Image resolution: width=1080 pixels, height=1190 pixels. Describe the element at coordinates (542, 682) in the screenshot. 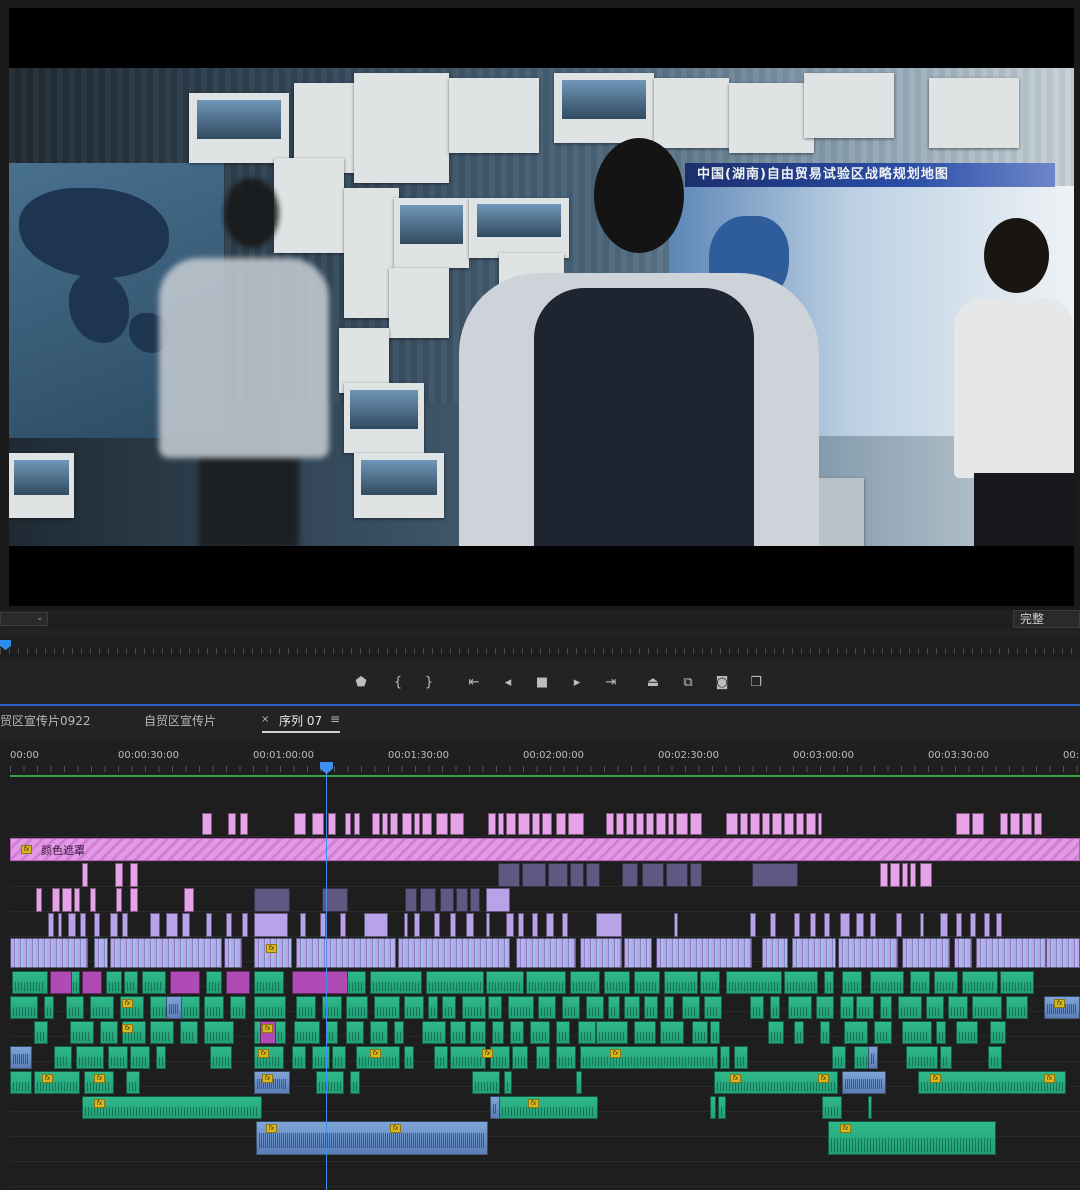

I see `stop-icon: ■` at that location.